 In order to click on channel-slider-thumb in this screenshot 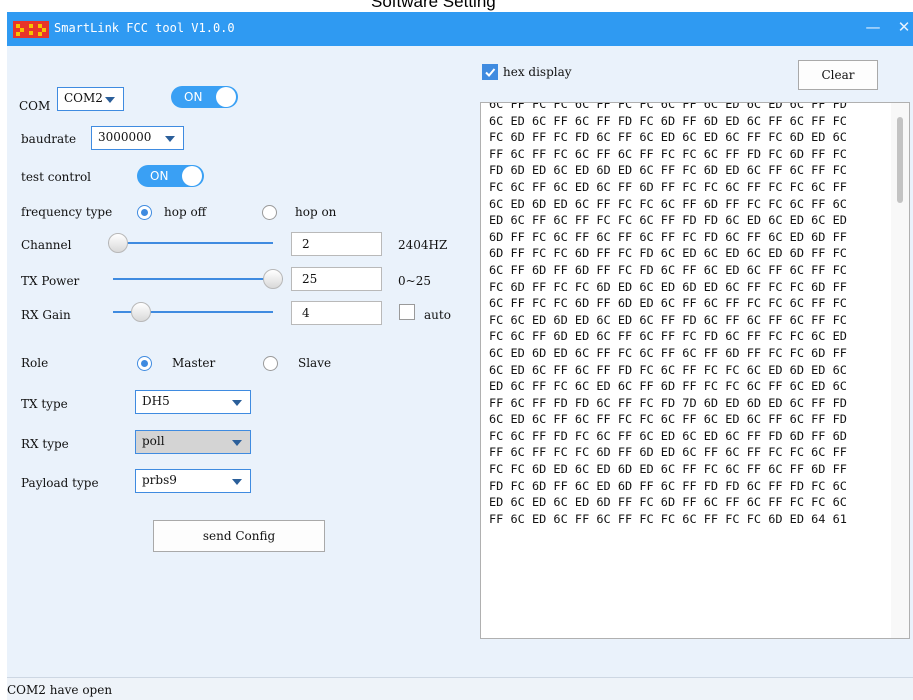, I will do `click(118, 243)`.